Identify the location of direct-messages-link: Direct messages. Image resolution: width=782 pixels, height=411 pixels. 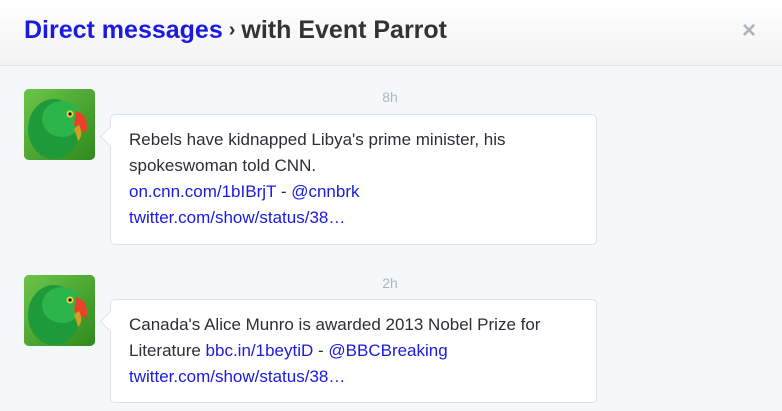
(123, 30).